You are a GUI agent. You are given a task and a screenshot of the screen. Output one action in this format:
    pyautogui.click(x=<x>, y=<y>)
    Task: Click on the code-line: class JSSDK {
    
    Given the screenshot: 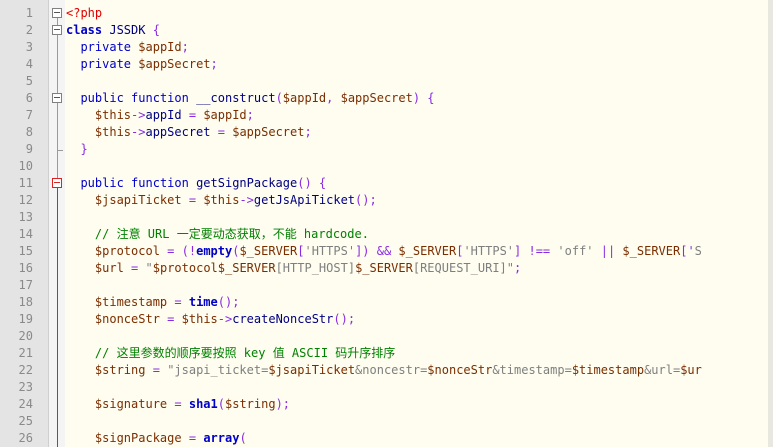 What is the action you would take?
    pyautogui.click(x=113, y=30)
    